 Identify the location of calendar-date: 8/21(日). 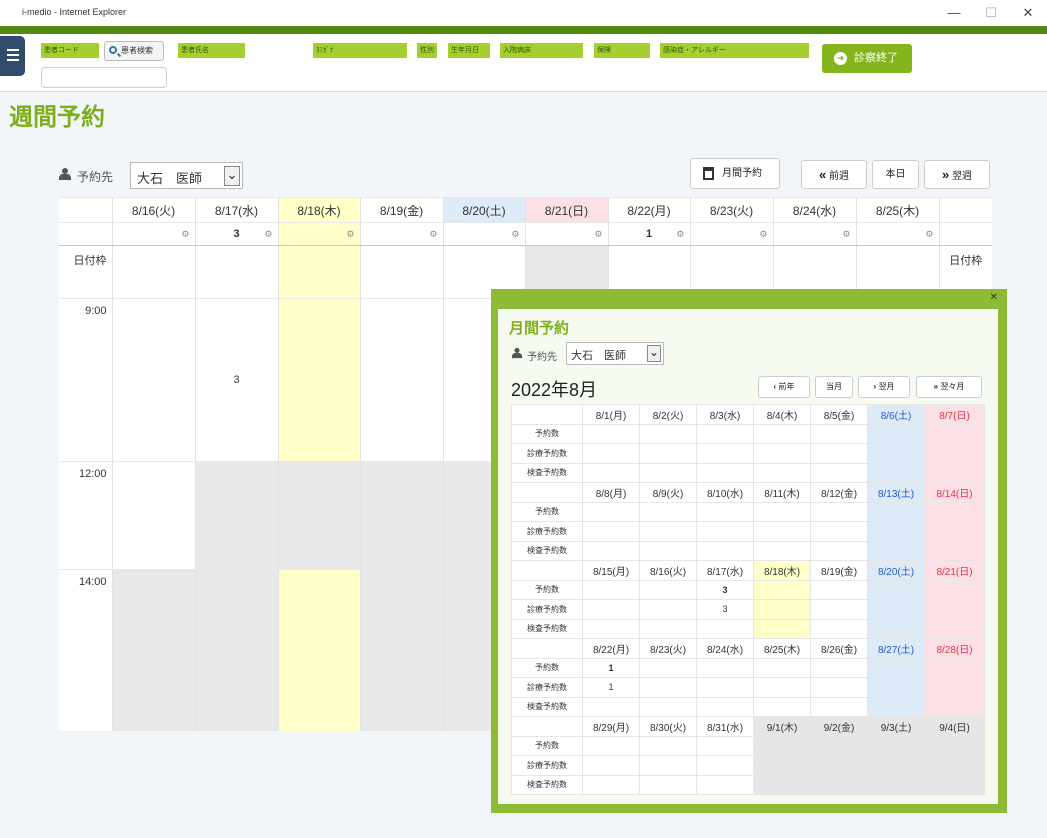
(954, 570).